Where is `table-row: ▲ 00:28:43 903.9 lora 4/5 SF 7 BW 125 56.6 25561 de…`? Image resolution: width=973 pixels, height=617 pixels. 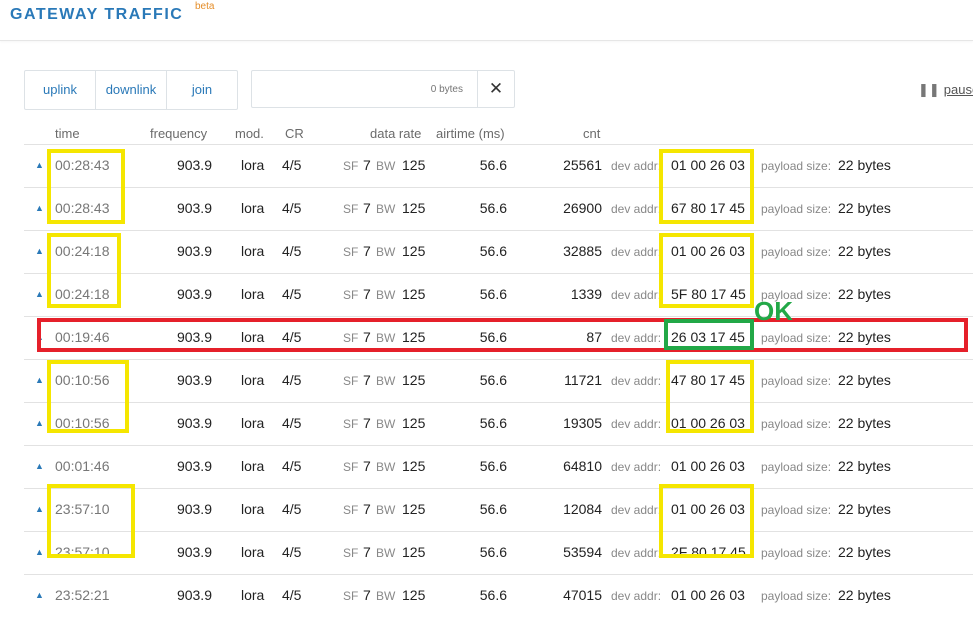 table-row: ▲ 00:28:43 903.9 lora 4/5 SF 7 BW 125 56.6 25561 de… is located at coordinates (498, 165).